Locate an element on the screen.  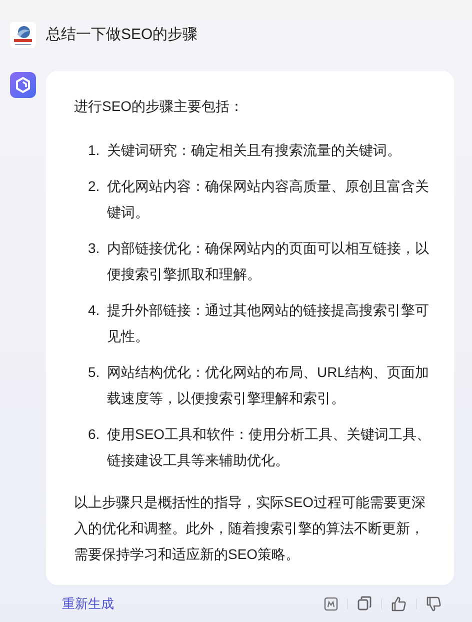
thumbs-down-icon is located at coordinates (434, 604).